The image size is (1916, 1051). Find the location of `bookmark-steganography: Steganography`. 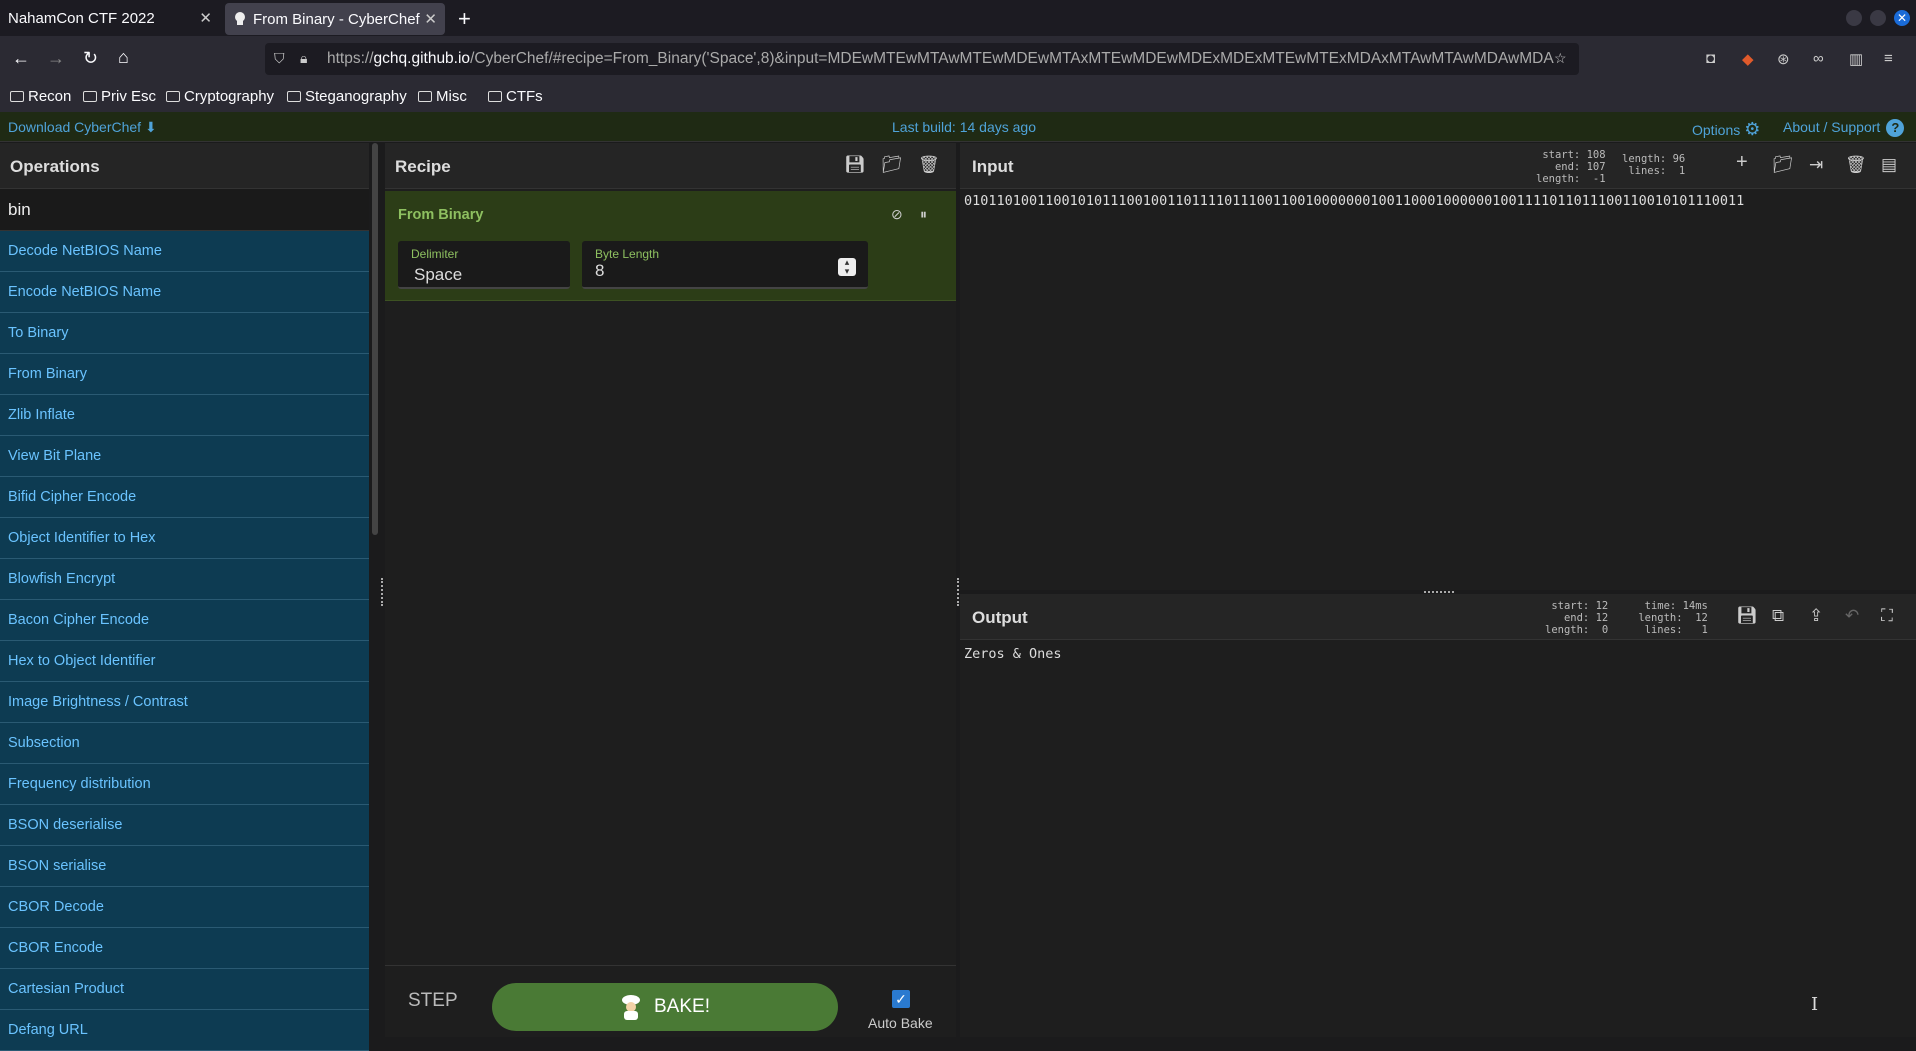

bookmark-steganography: Steganography is located at coordinates (347, 96).